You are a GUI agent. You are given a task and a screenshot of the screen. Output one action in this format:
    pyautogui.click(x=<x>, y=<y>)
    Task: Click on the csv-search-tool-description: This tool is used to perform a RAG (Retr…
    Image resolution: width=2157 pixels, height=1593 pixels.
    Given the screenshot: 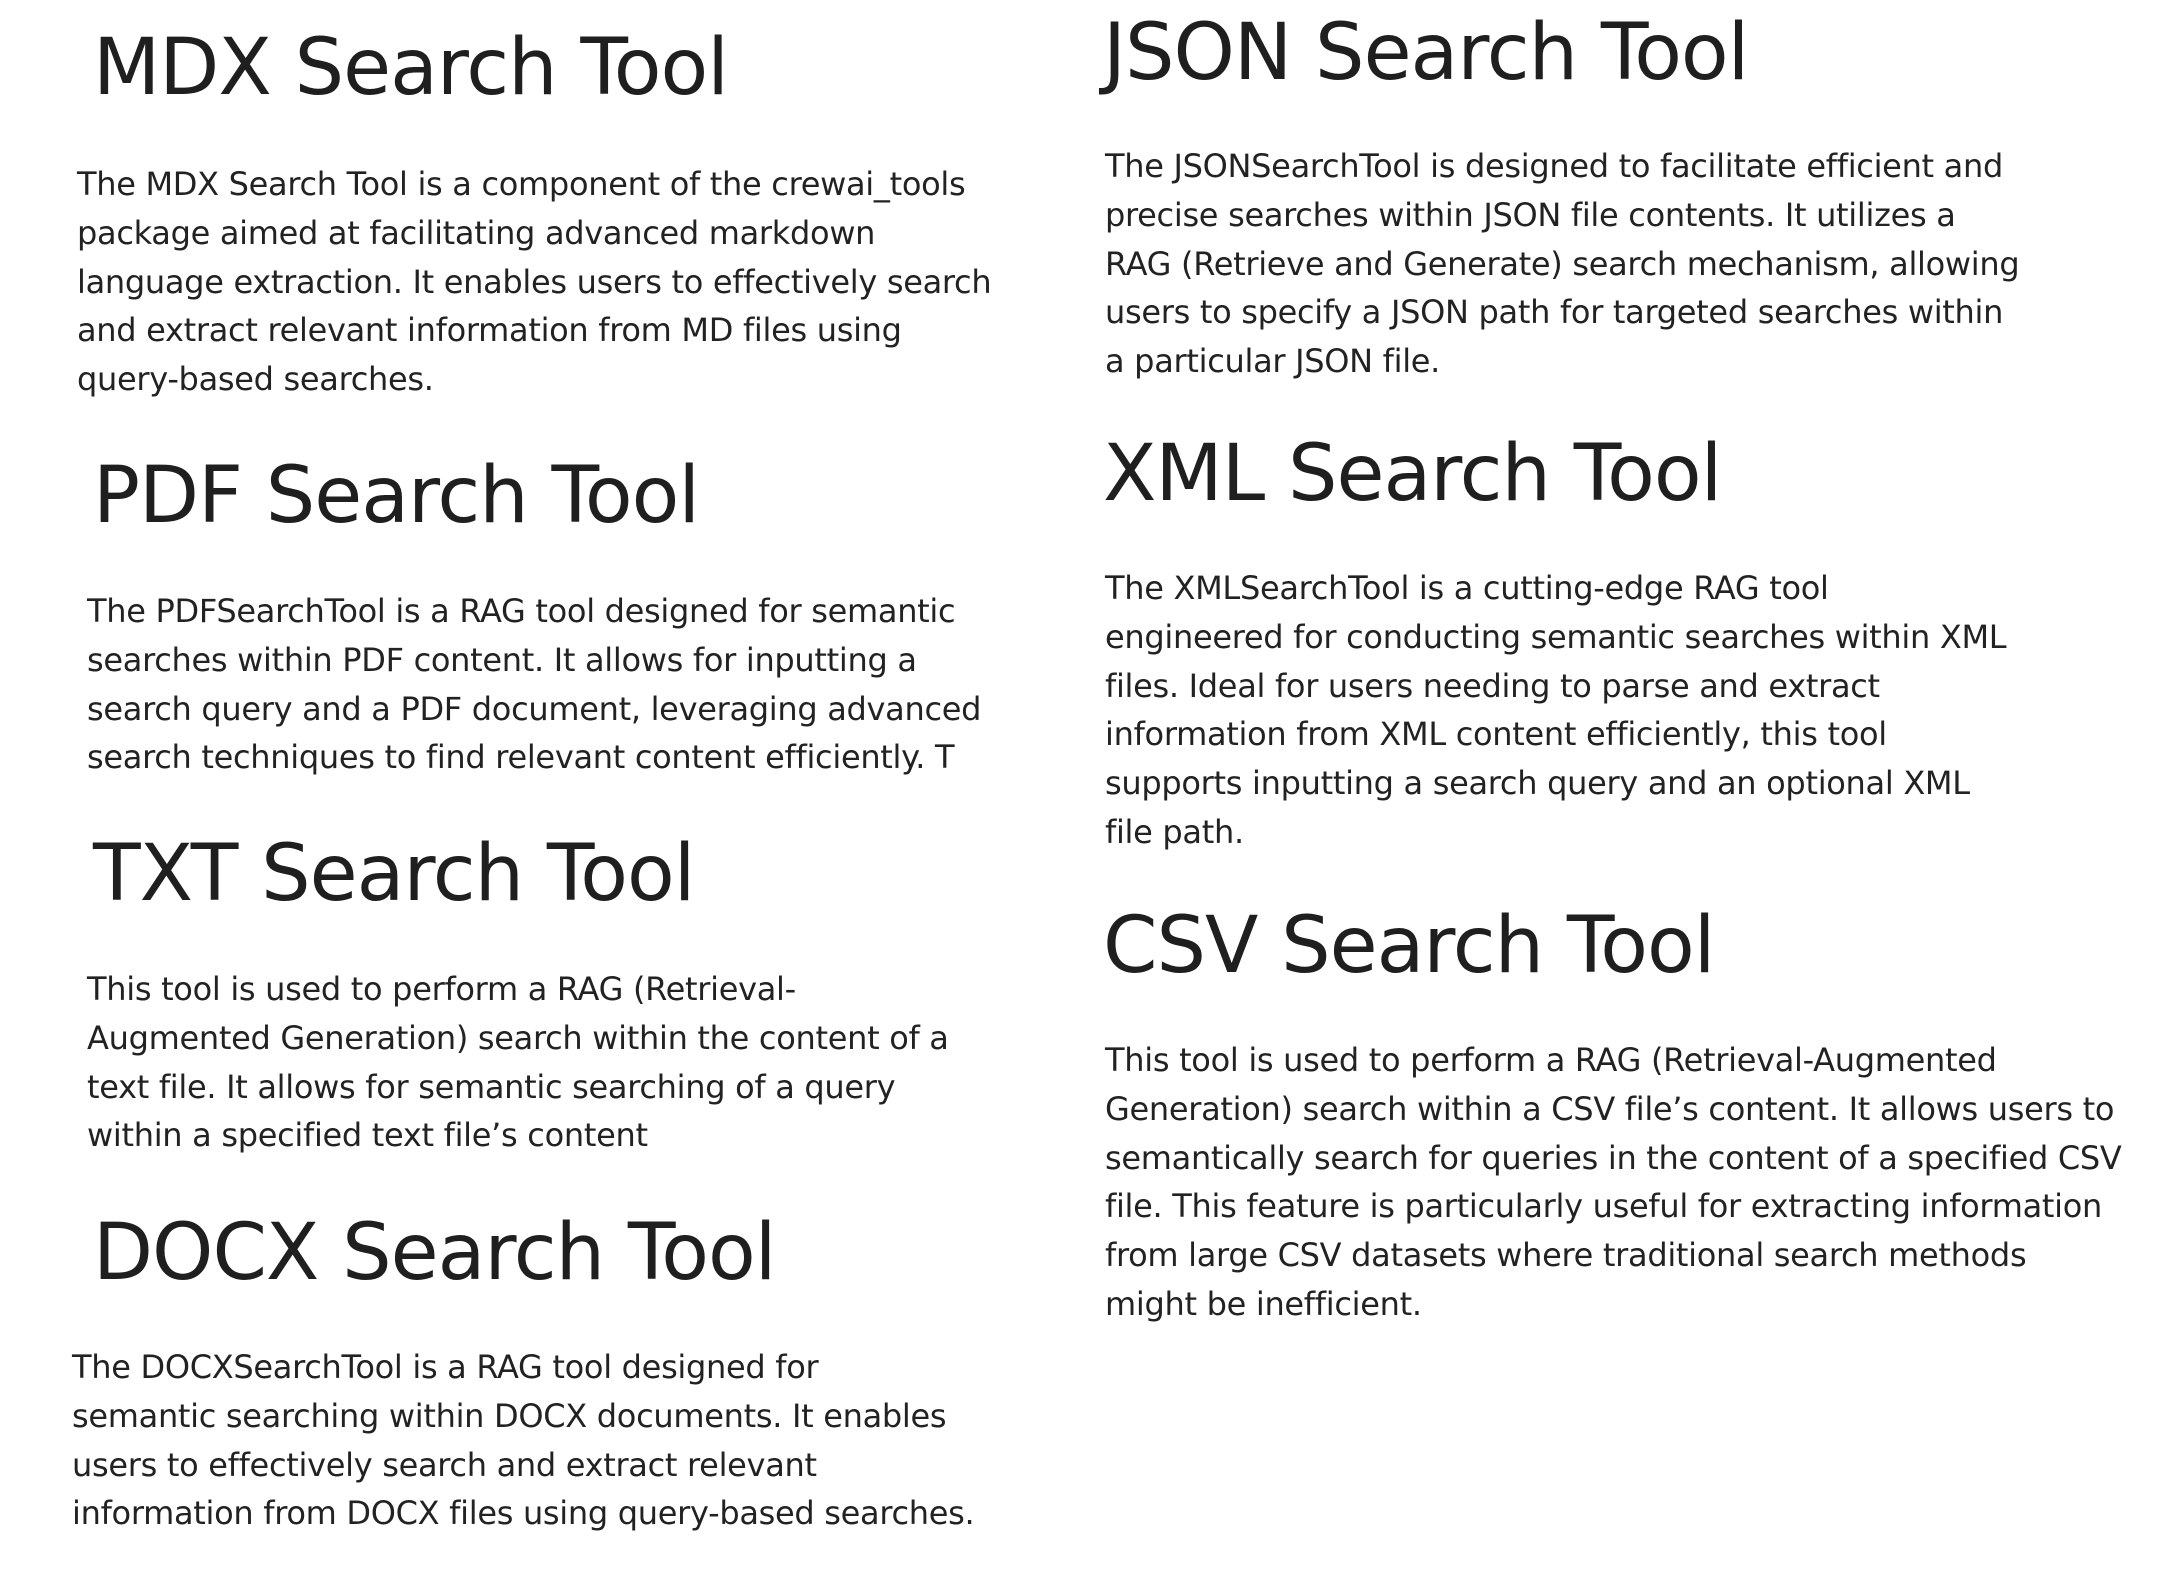 What is the action you would take?
    pyautogui.click(x=1630, y=1182)
    